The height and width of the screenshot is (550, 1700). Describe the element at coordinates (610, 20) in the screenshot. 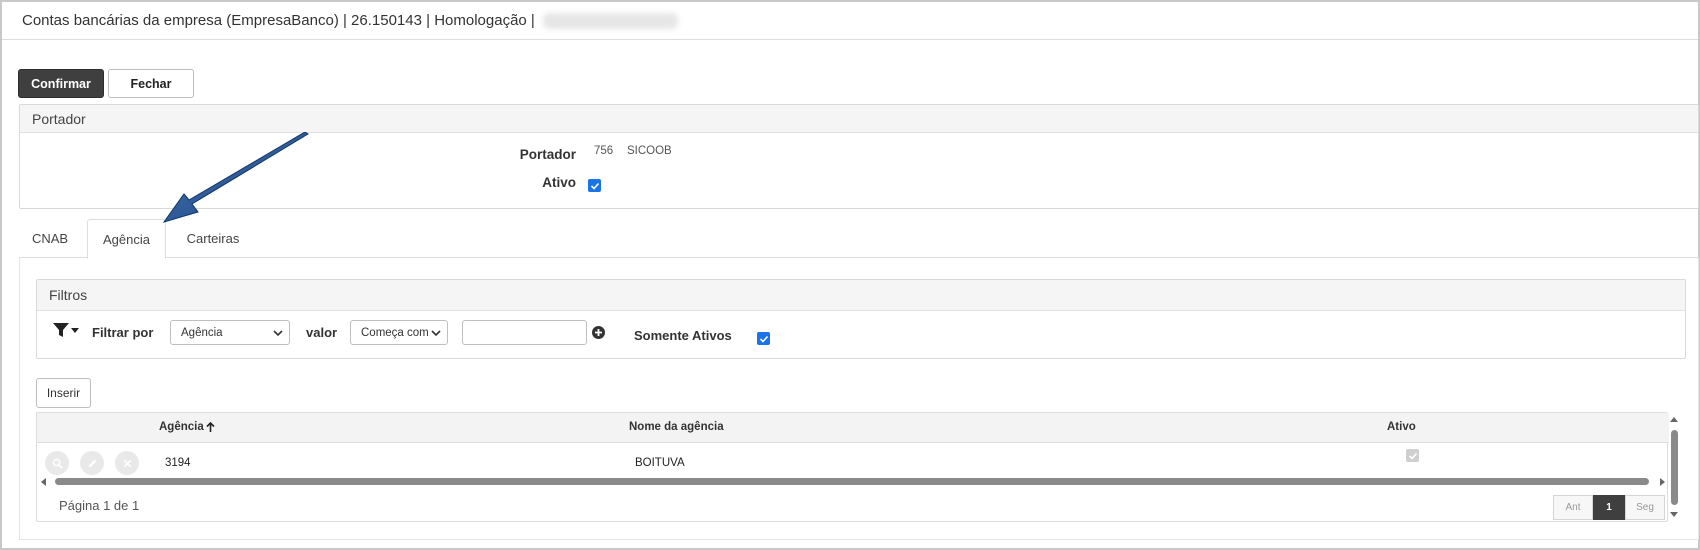

I see `redacted-text` at that location.